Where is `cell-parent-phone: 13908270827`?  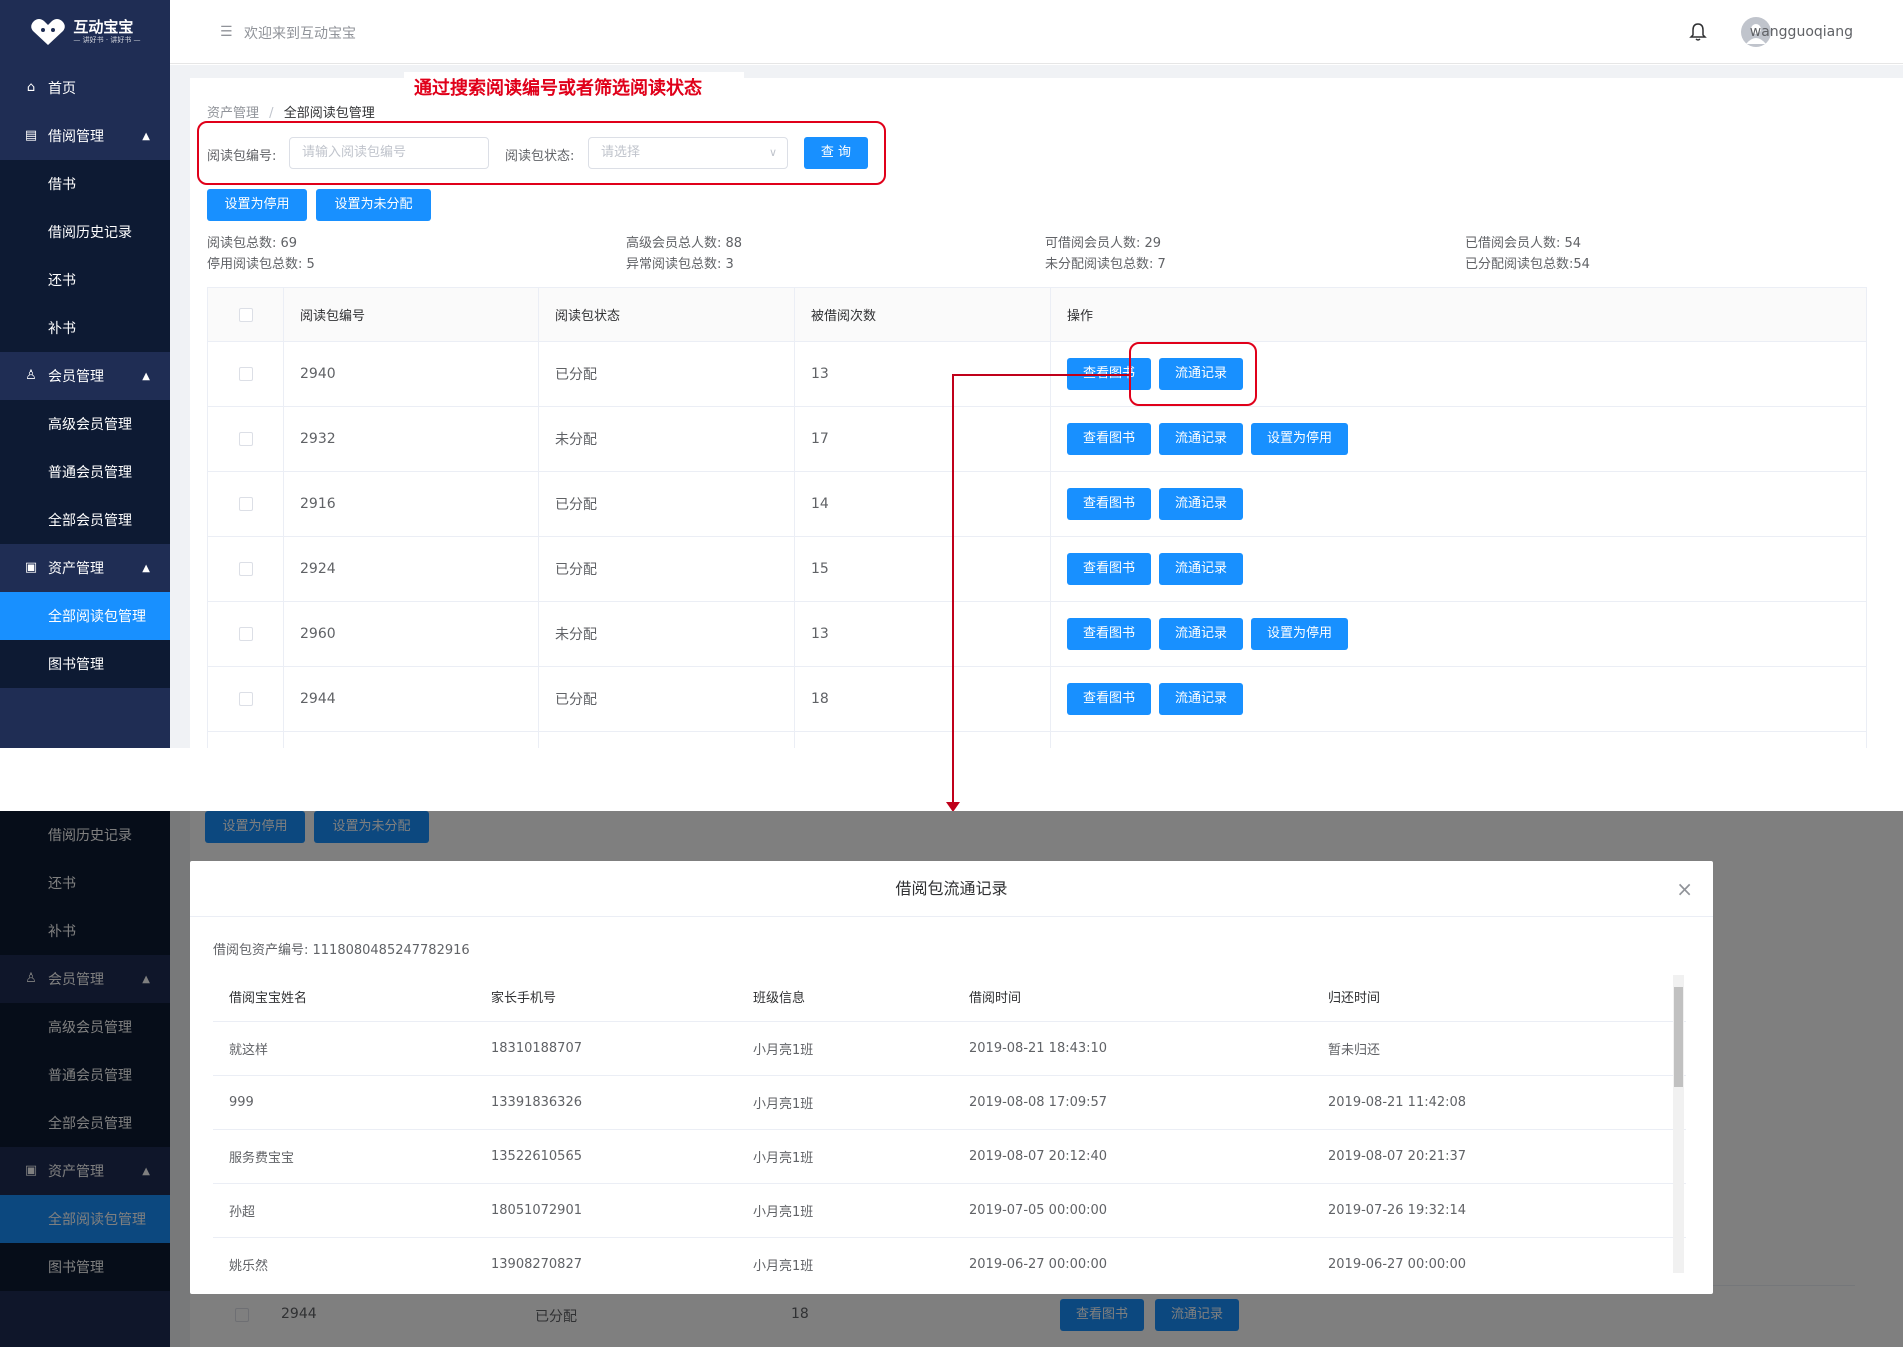 cell-parent-phone: 13908270827 is located at coordinates (536, 1264).